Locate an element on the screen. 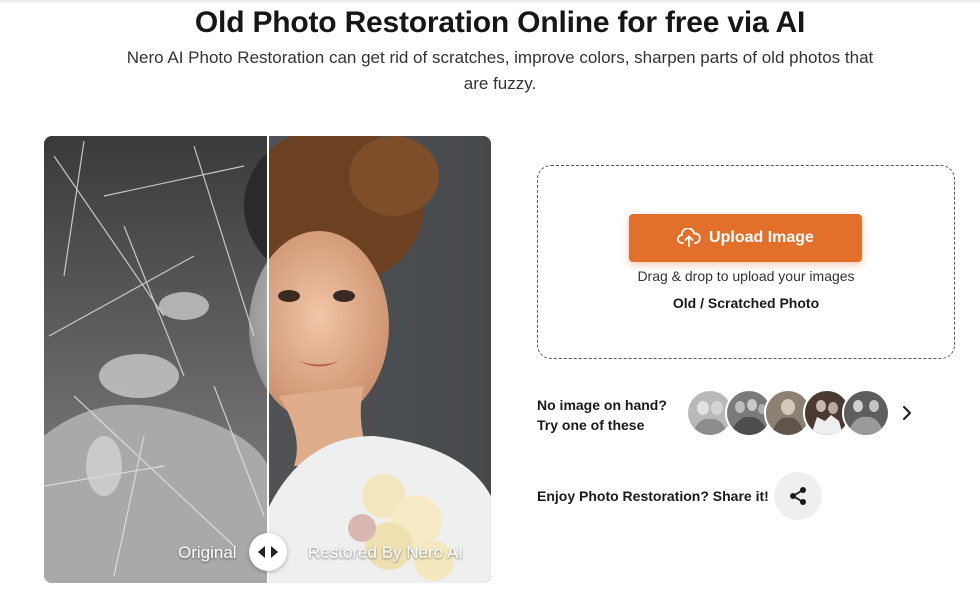 The image size is (980, 612). top-shadow is located at coordinates (490, 2).